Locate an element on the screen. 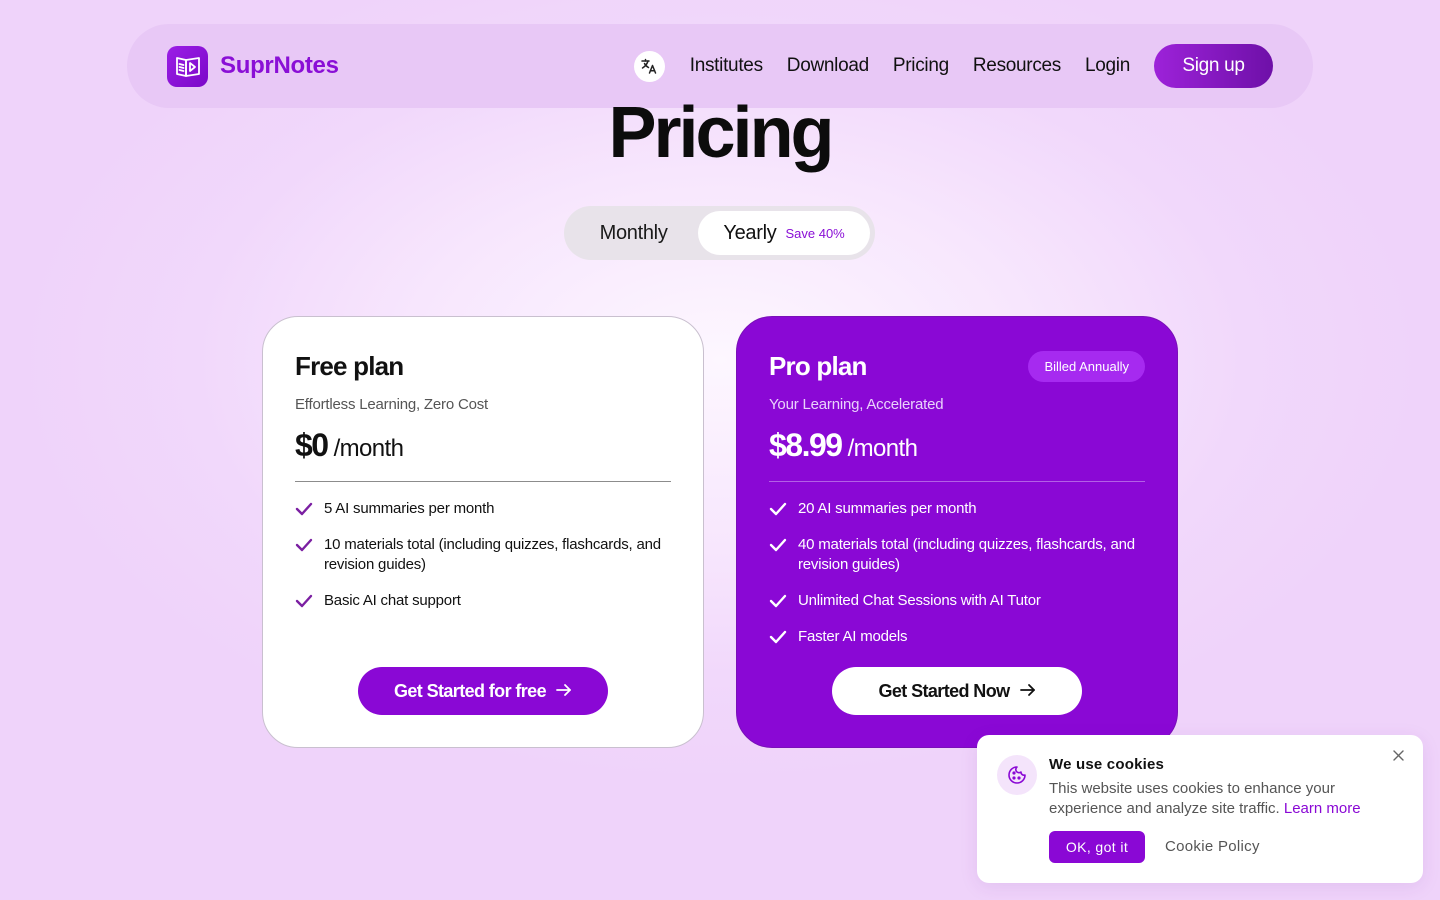 This screenshot has width=1440, height=900. nav-download: Download is located at coordinates (828, 66).